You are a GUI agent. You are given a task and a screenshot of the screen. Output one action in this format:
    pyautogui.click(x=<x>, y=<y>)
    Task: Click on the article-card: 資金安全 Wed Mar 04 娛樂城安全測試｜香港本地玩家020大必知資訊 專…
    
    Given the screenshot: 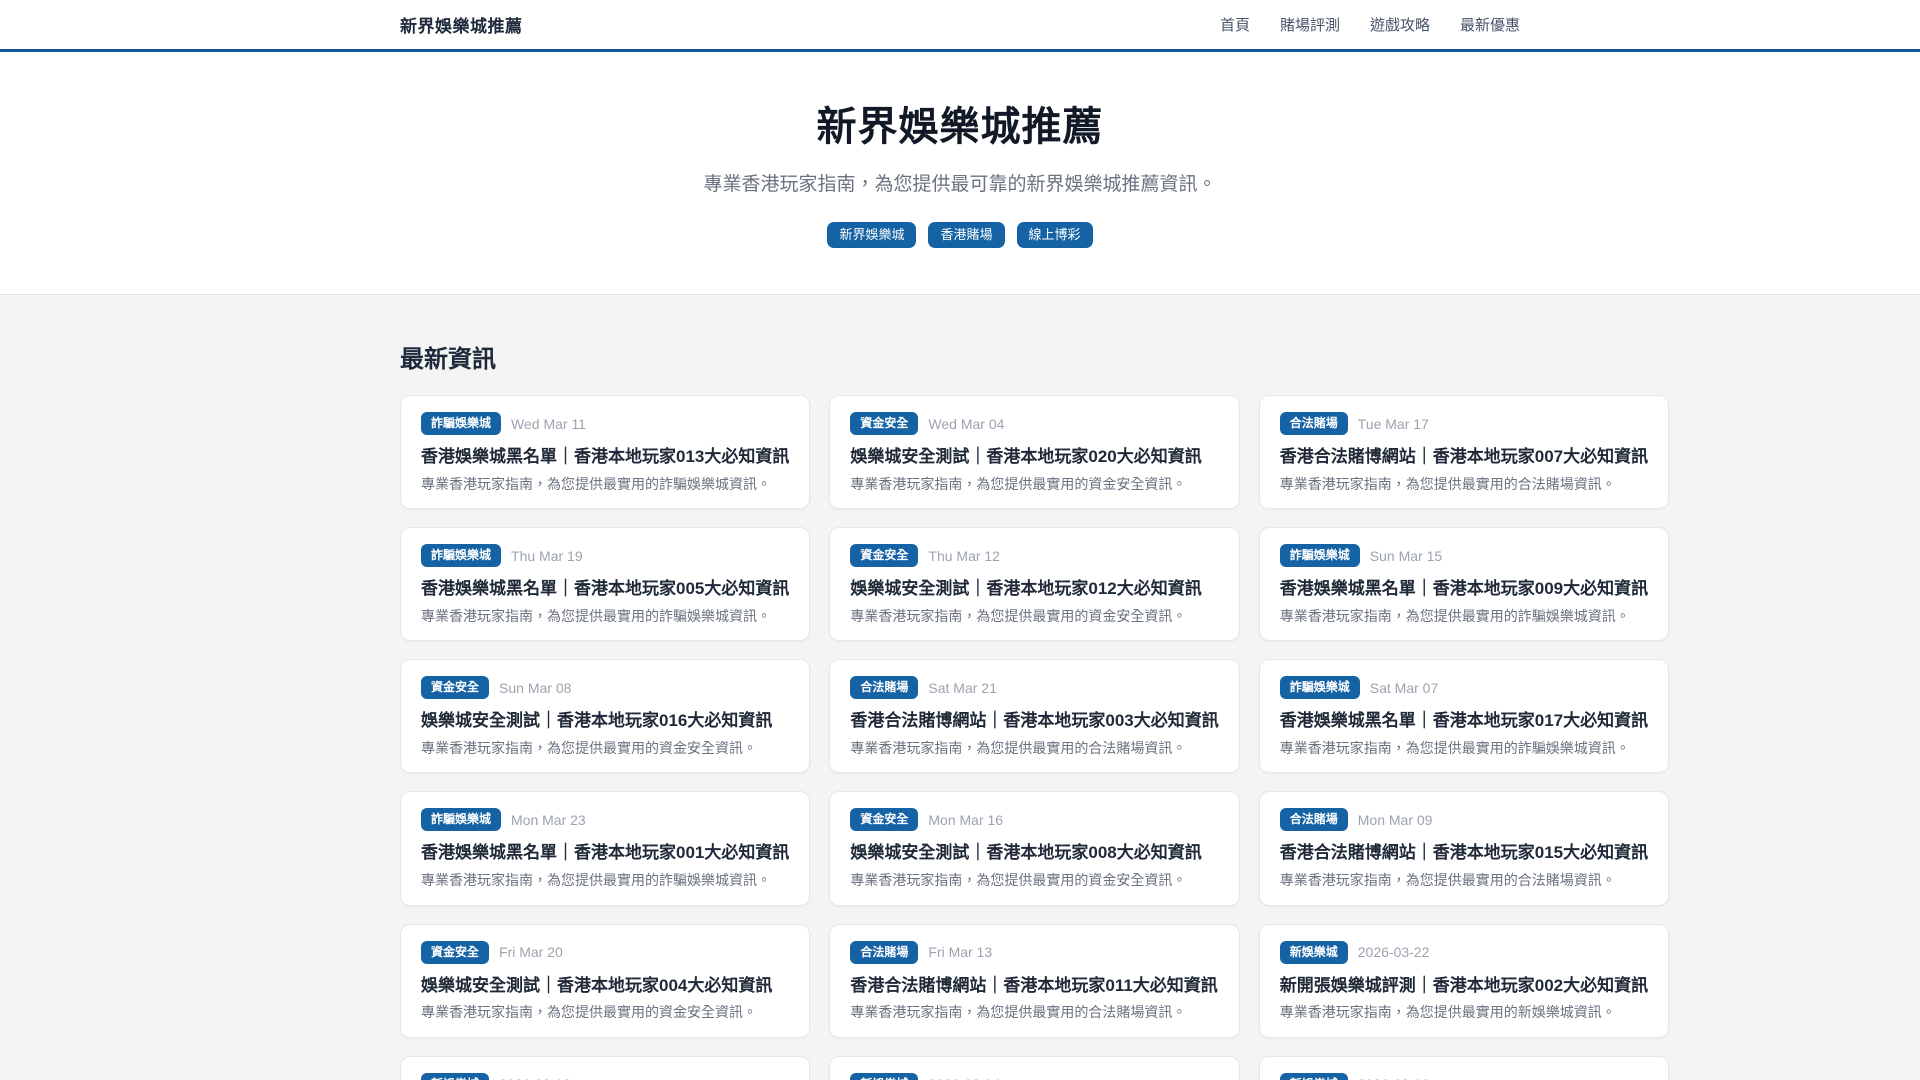 What is the action you would take?
    pyautogui.click(x=1034, y=452)
    